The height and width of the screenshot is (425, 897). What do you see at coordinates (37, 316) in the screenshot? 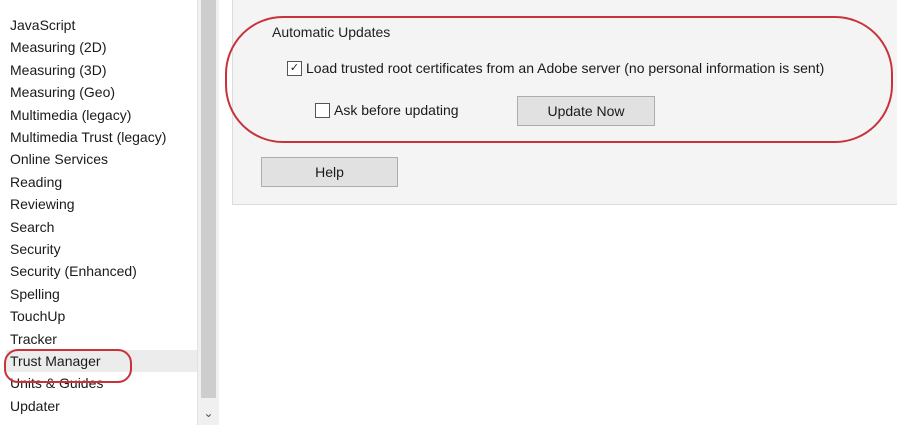
I see `sidebar-item-touchup: TouchUp` at bounding box center [37, 316].